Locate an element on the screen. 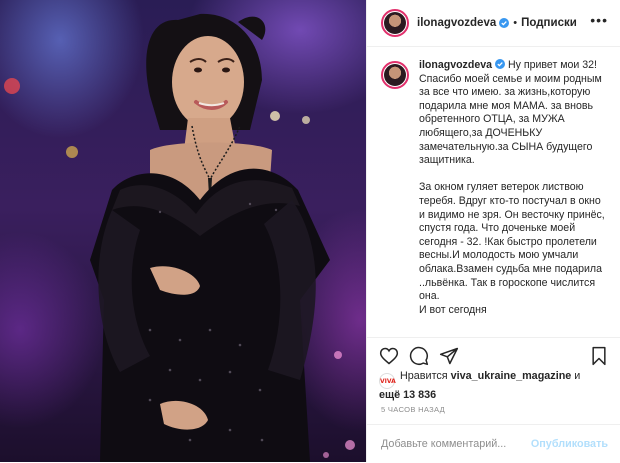 The image size is (620, 463). liker-username: viva_ukraine_magazine is located at coordinates (511, 376).